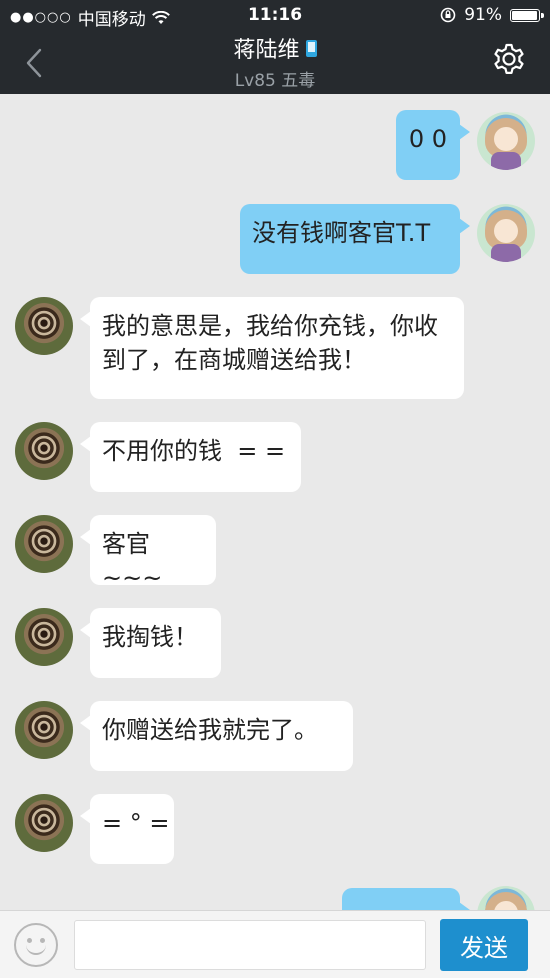 The width and height of the screenshot is (550, 978). Describe the element at coordinates (216, 736) in the screenshot. I see `message-bubble: 你赠送给我就完了。` at that location.